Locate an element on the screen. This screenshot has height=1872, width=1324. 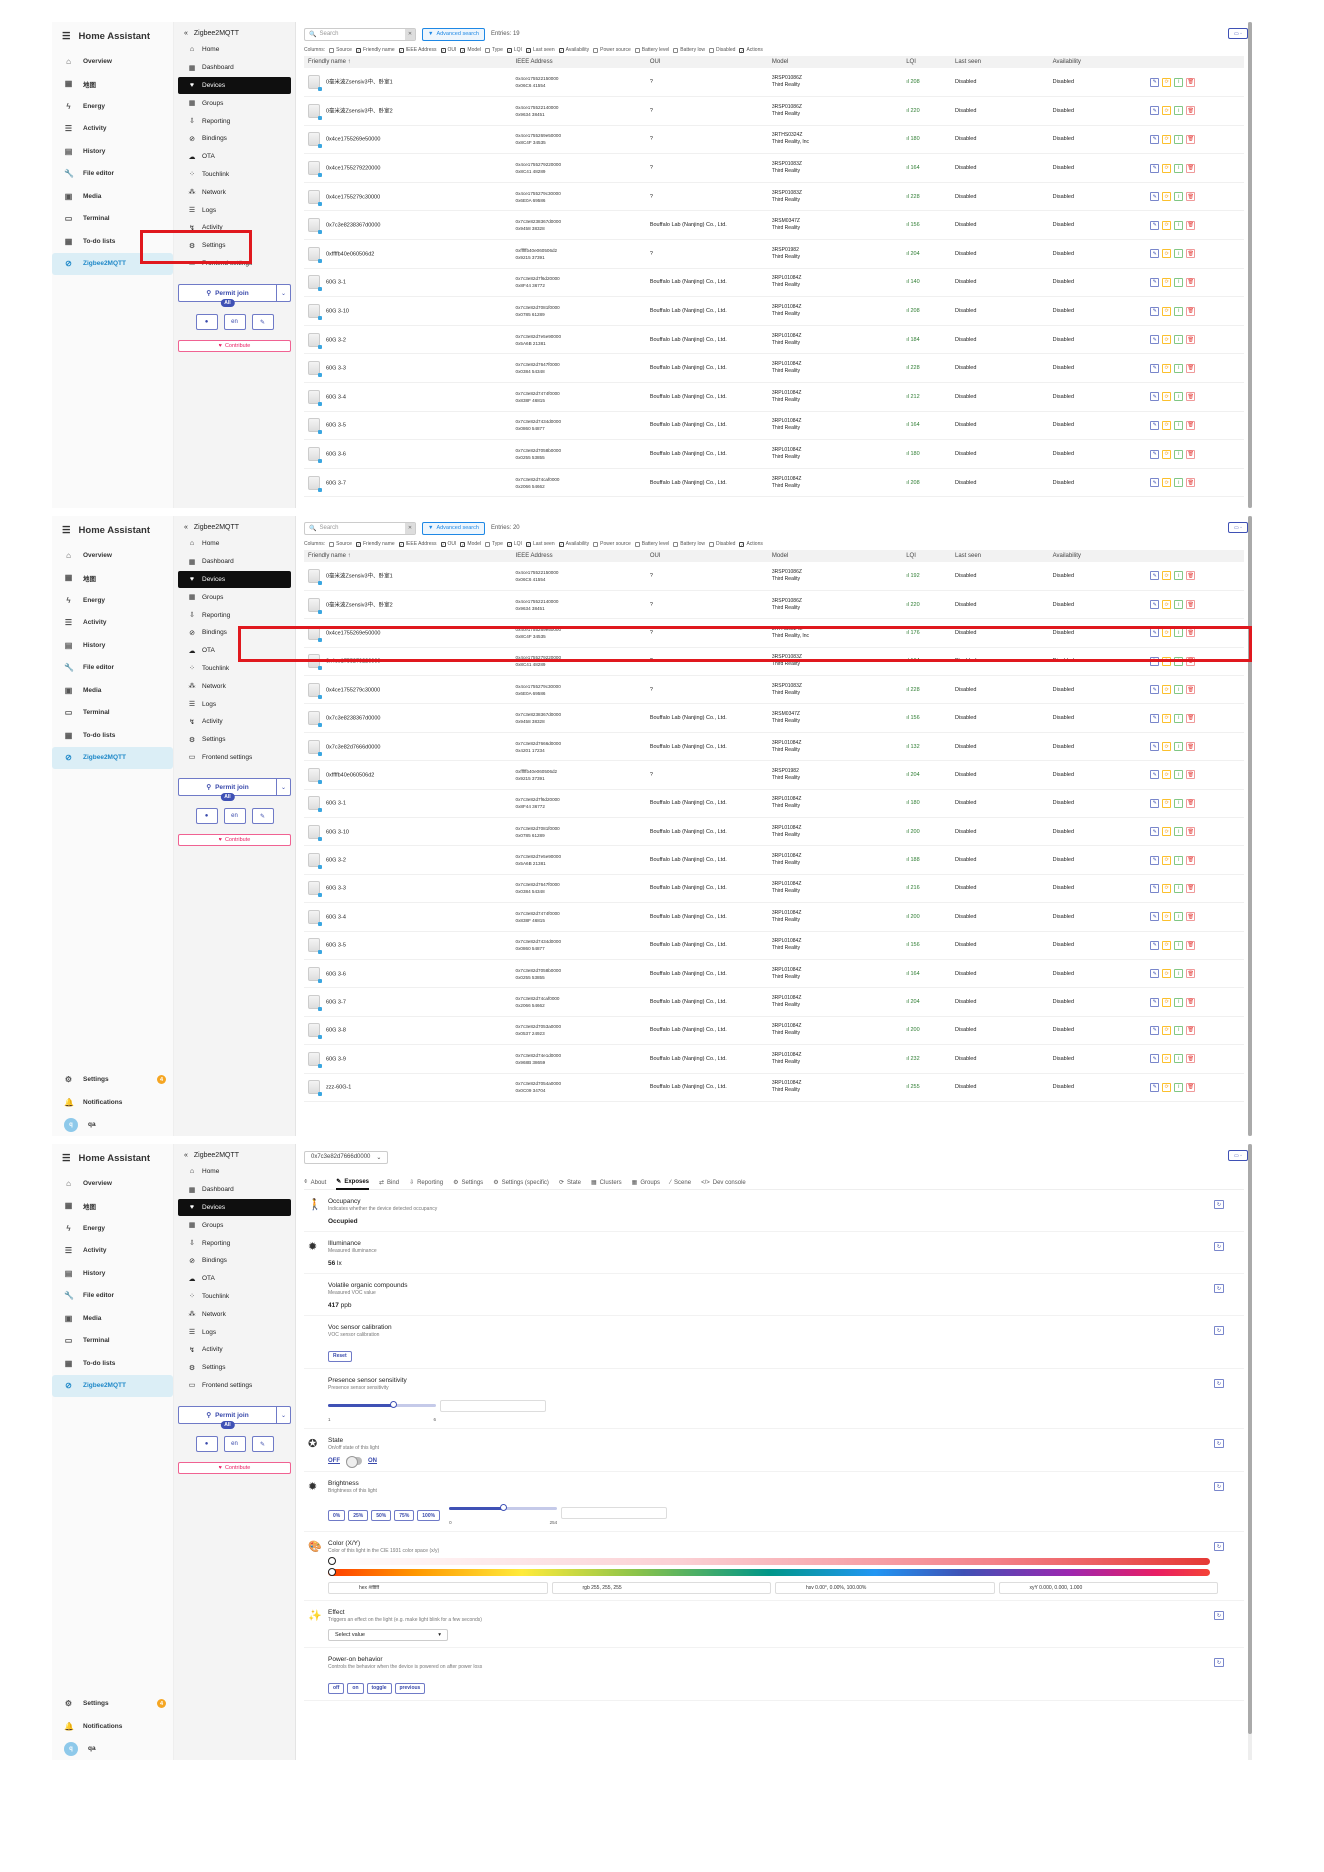
ha-nav-map: ▦ 地图 is located at coordinates (112, 1206).